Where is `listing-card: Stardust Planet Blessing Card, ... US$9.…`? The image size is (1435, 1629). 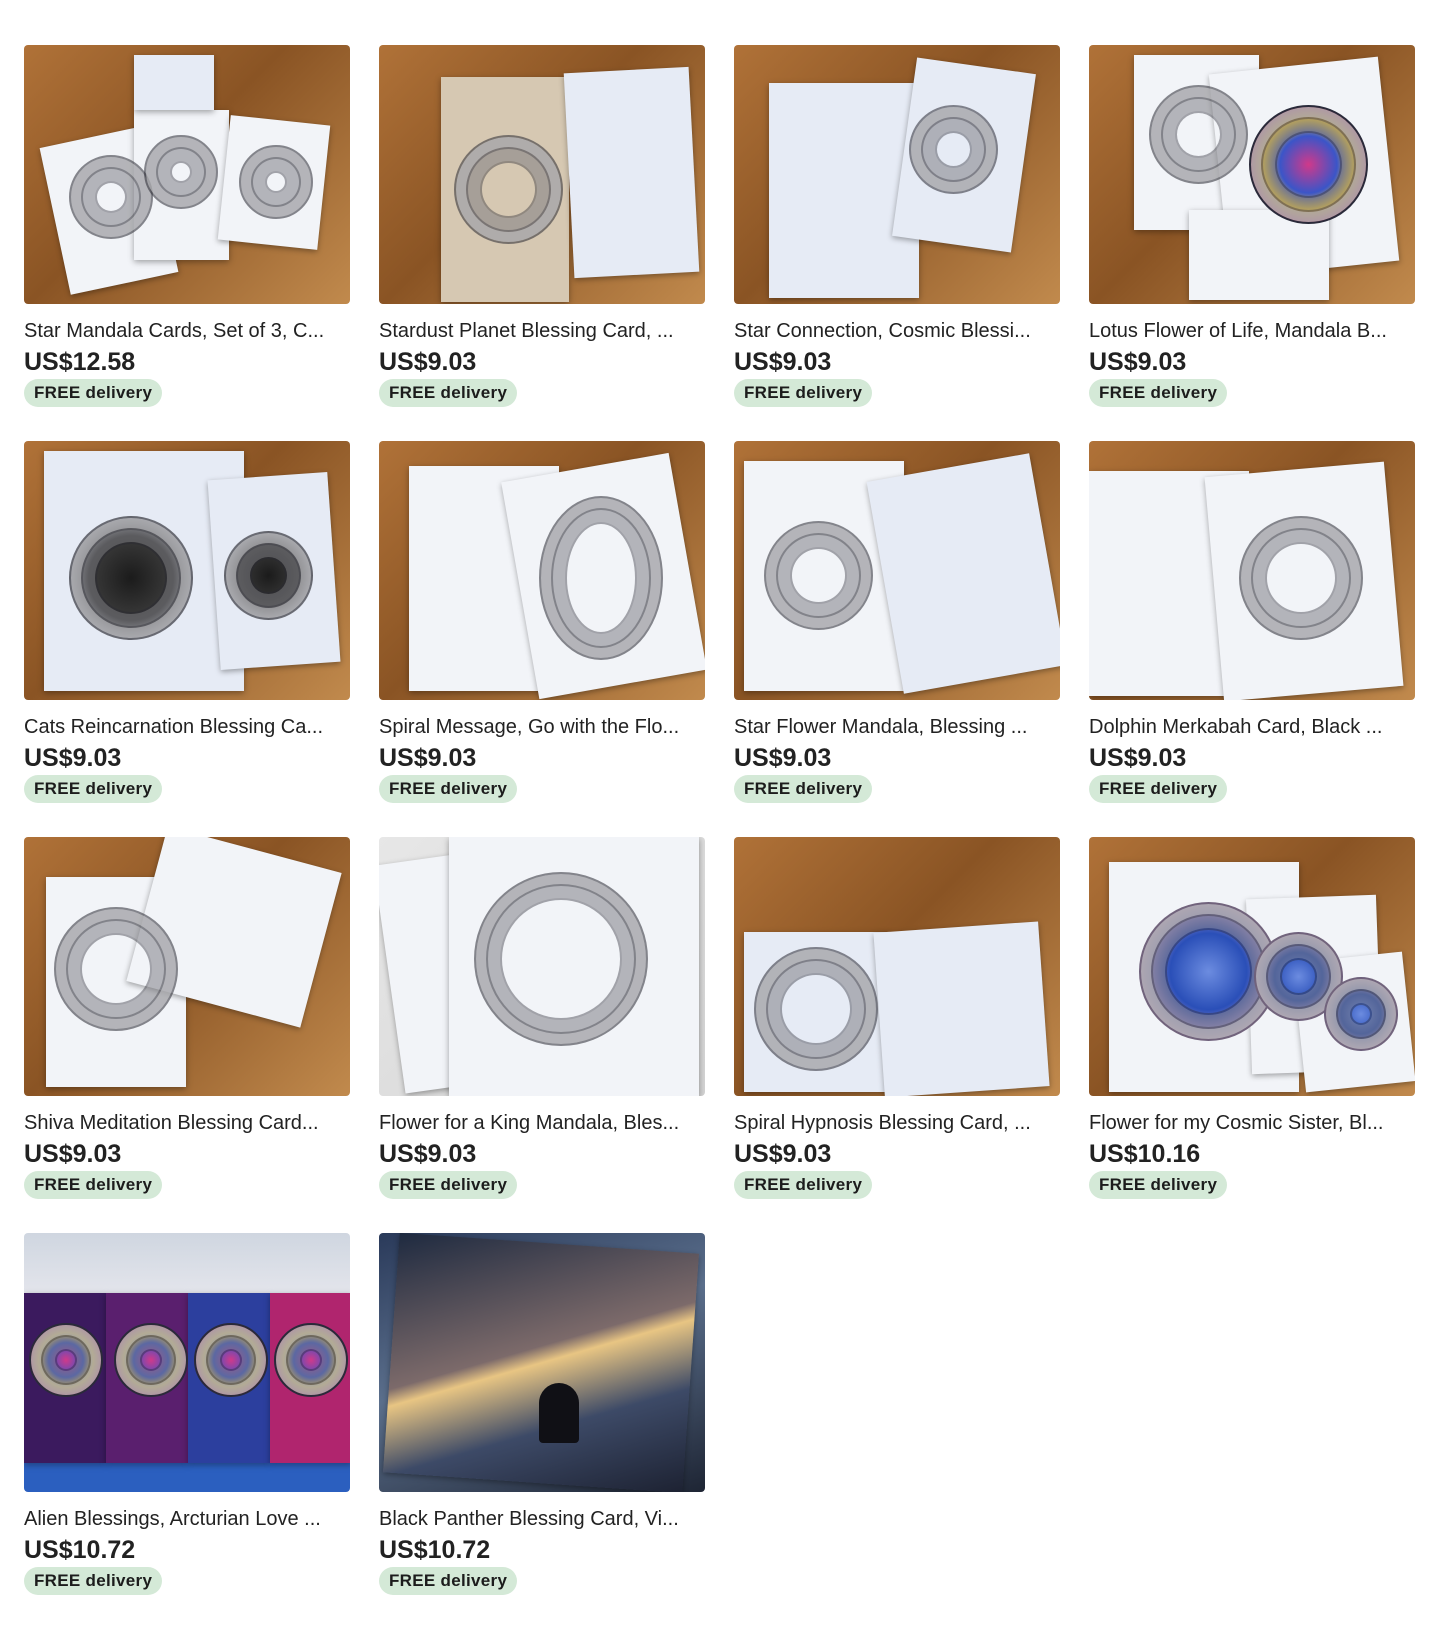 listing-card: Stardust Planet Blessing Card, ... US$9.… is located at coordinates (542, 243).